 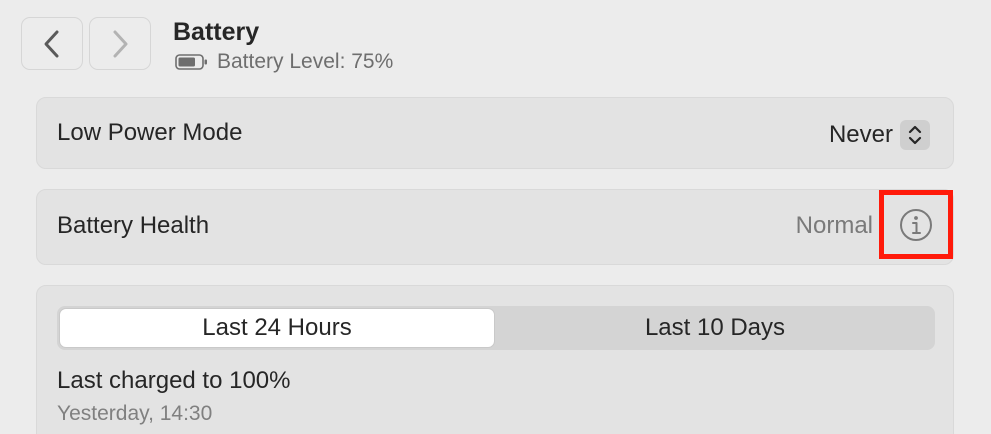 I want to click on last-charged-time: Yesterday, 14:30, so click(x=135, y=413).